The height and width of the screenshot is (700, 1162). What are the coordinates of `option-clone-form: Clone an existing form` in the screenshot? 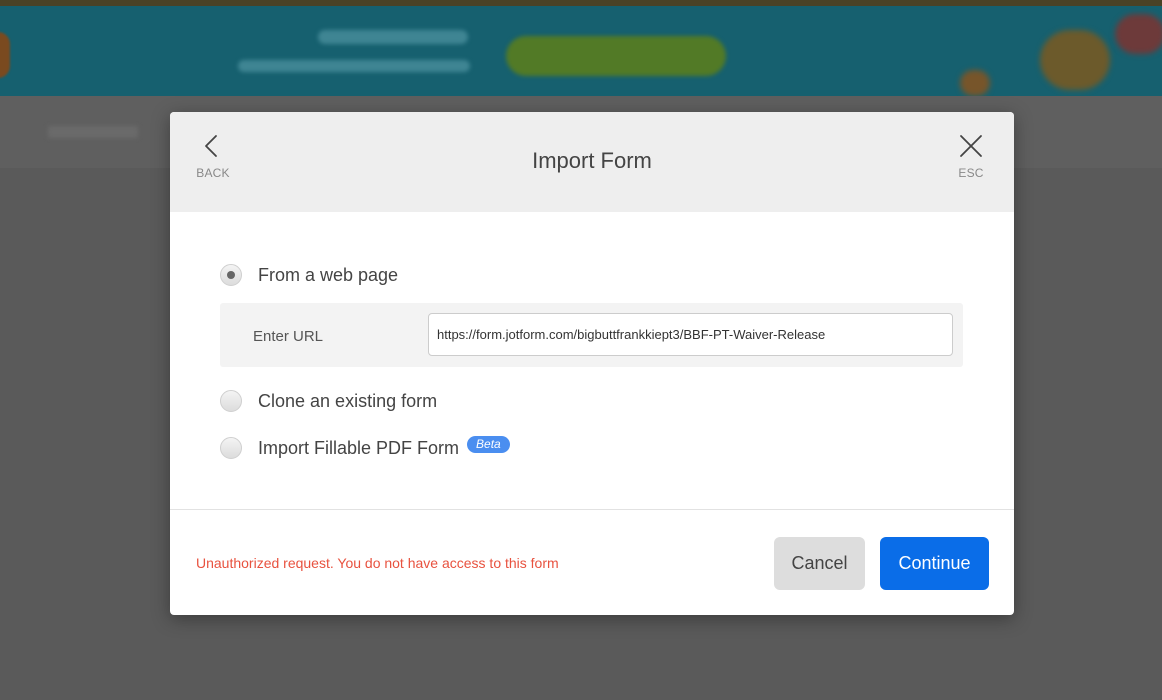 It's located at (328, 401).